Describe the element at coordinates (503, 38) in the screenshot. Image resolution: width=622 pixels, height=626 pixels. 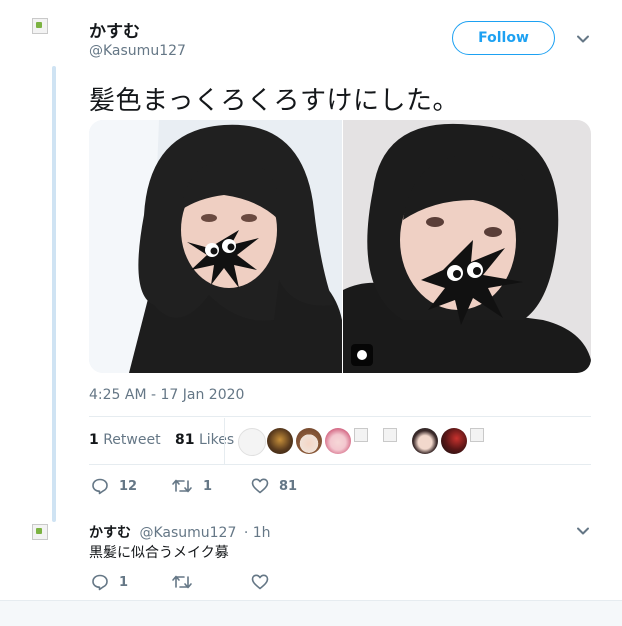
I see `follow-button: Follow` at that location.